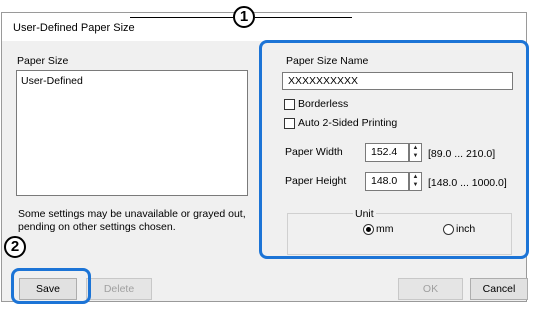 This screenshot has width=537, height=309. What do you see at coordinates (119, 289) in the screenshot?
I see `delete-button: Delete` at bounding box center [119, 289].